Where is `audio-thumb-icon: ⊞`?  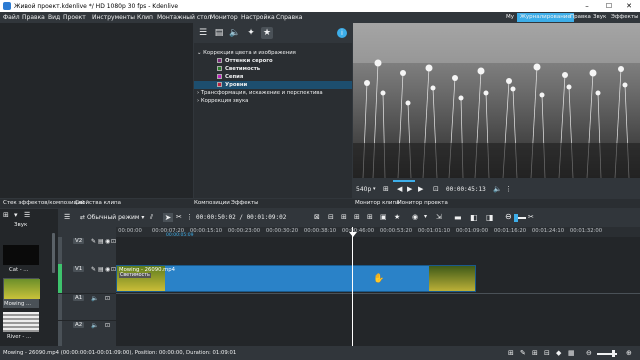 audio-thumb-icon: ⊞ is located at coordinates (344, 217).